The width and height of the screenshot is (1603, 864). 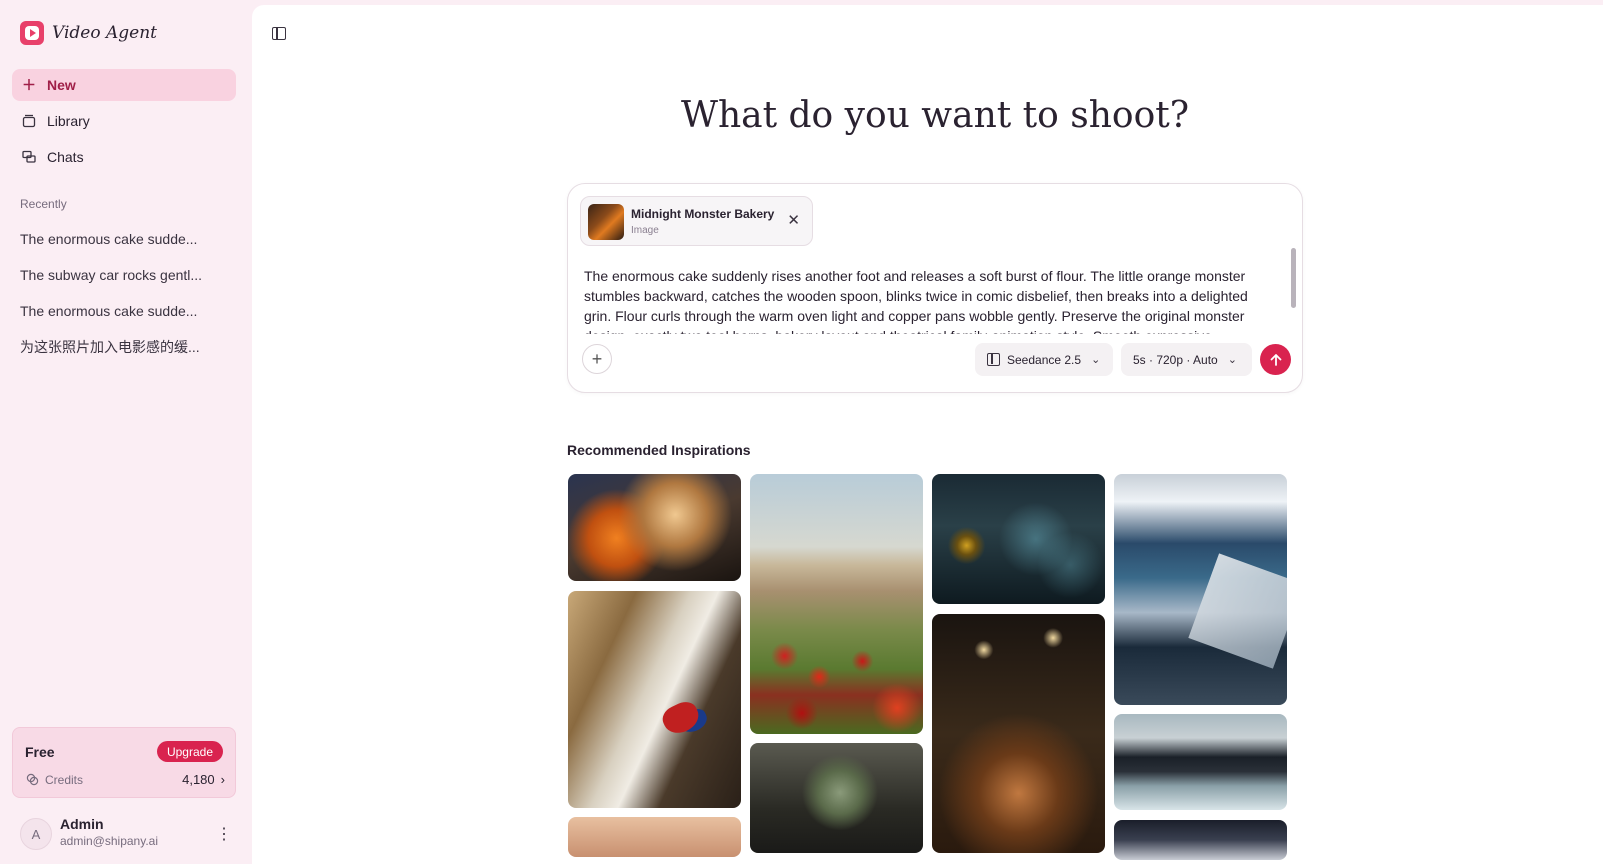 I want to click on chevron-right-icon: ›, so click(x=222, y=779).